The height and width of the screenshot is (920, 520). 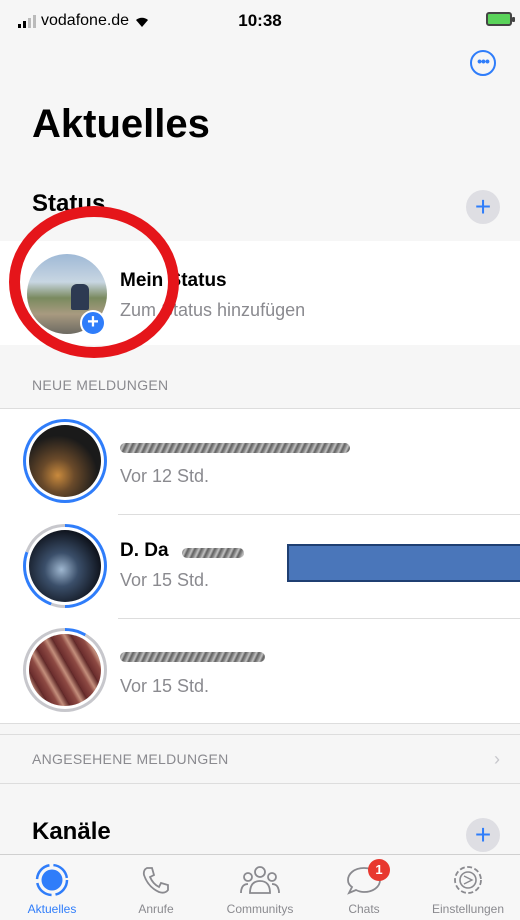 I want to click on unread-badge: 1, so click(x=379, y=870).